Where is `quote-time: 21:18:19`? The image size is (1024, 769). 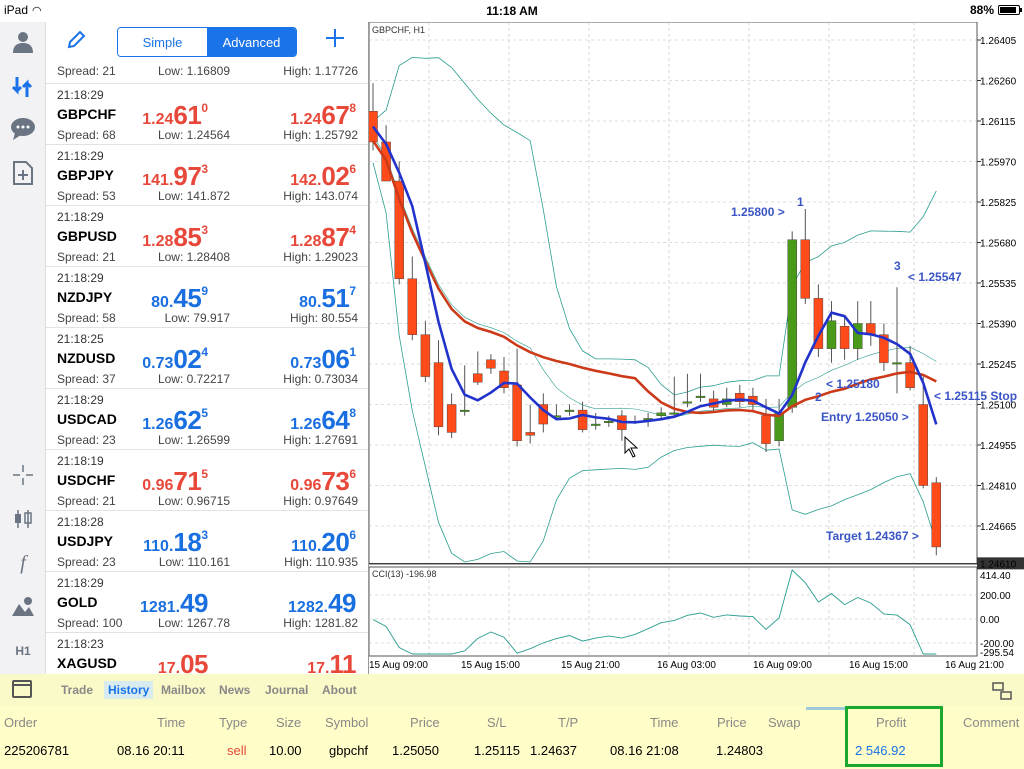 quote-time: 21:18:19 is located at coordinates (80, 461).